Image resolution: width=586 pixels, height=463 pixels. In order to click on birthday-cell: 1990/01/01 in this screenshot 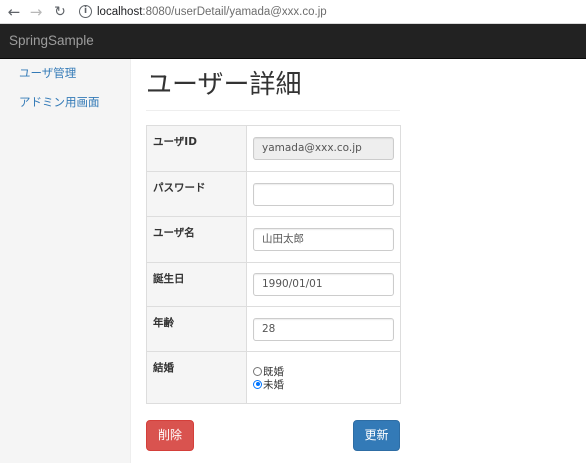, I will do `click(323, 284)`.